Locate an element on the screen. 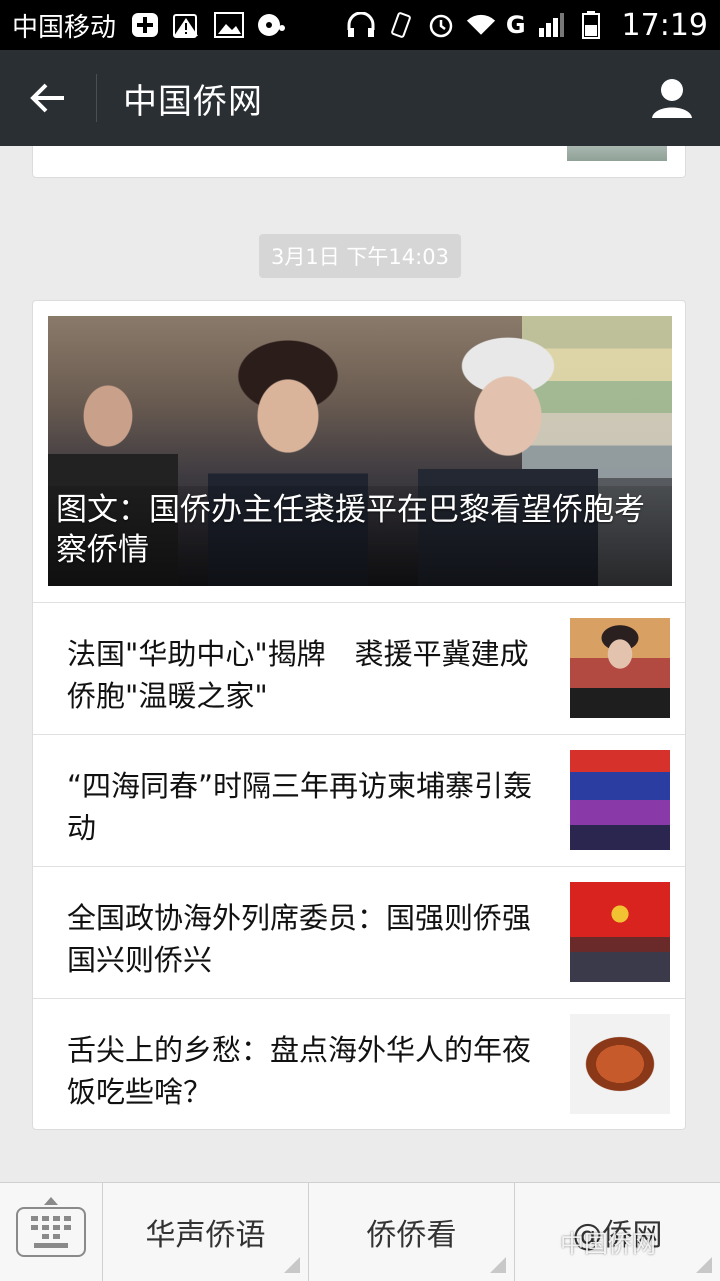 The width and height of the screenshot is (720, 1281). signal-icon is located at coordinates (551, 25).